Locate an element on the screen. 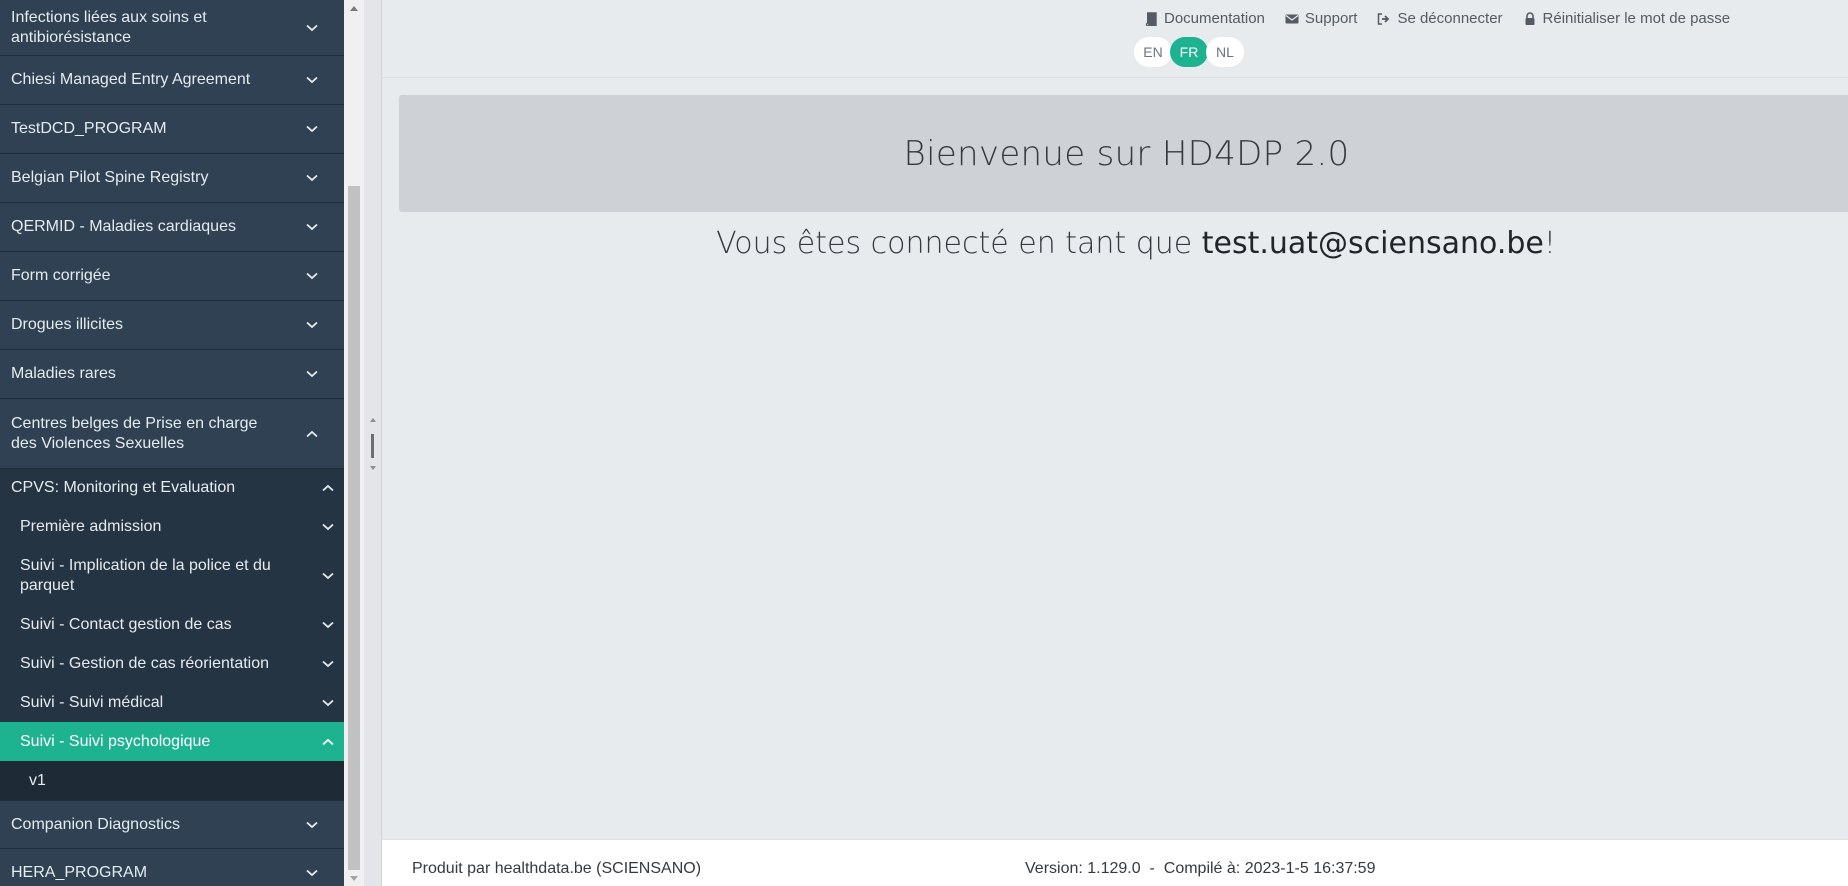  sidebar-item-label: QERMID - Maladies cardiaques is located at coordinates (123, 226).